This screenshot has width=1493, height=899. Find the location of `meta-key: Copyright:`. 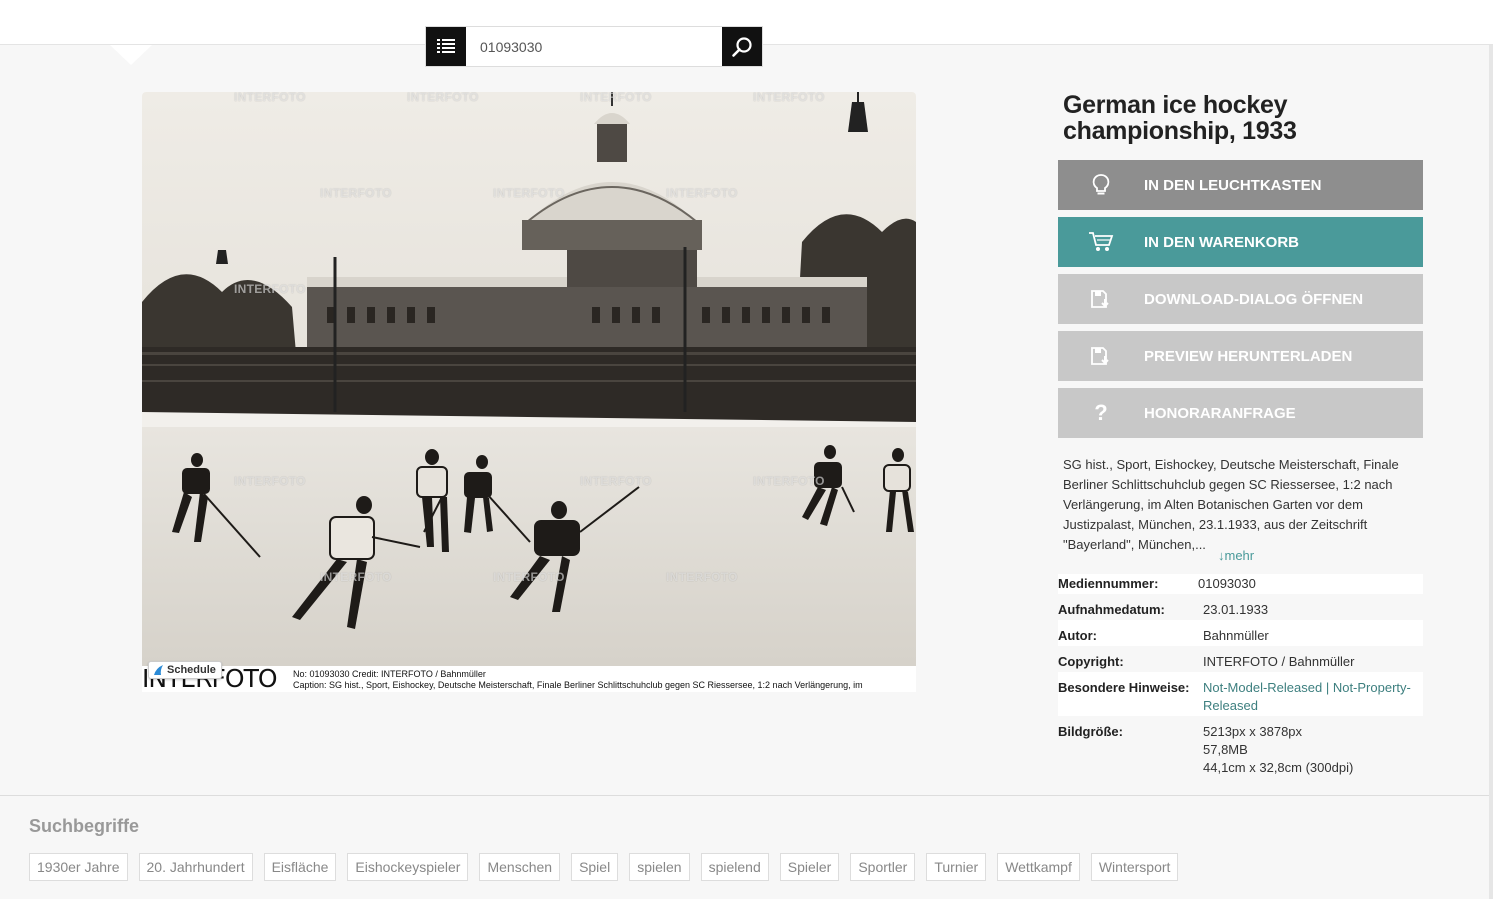

meta-key: Copyright: is located at coordinates (1091, 661).